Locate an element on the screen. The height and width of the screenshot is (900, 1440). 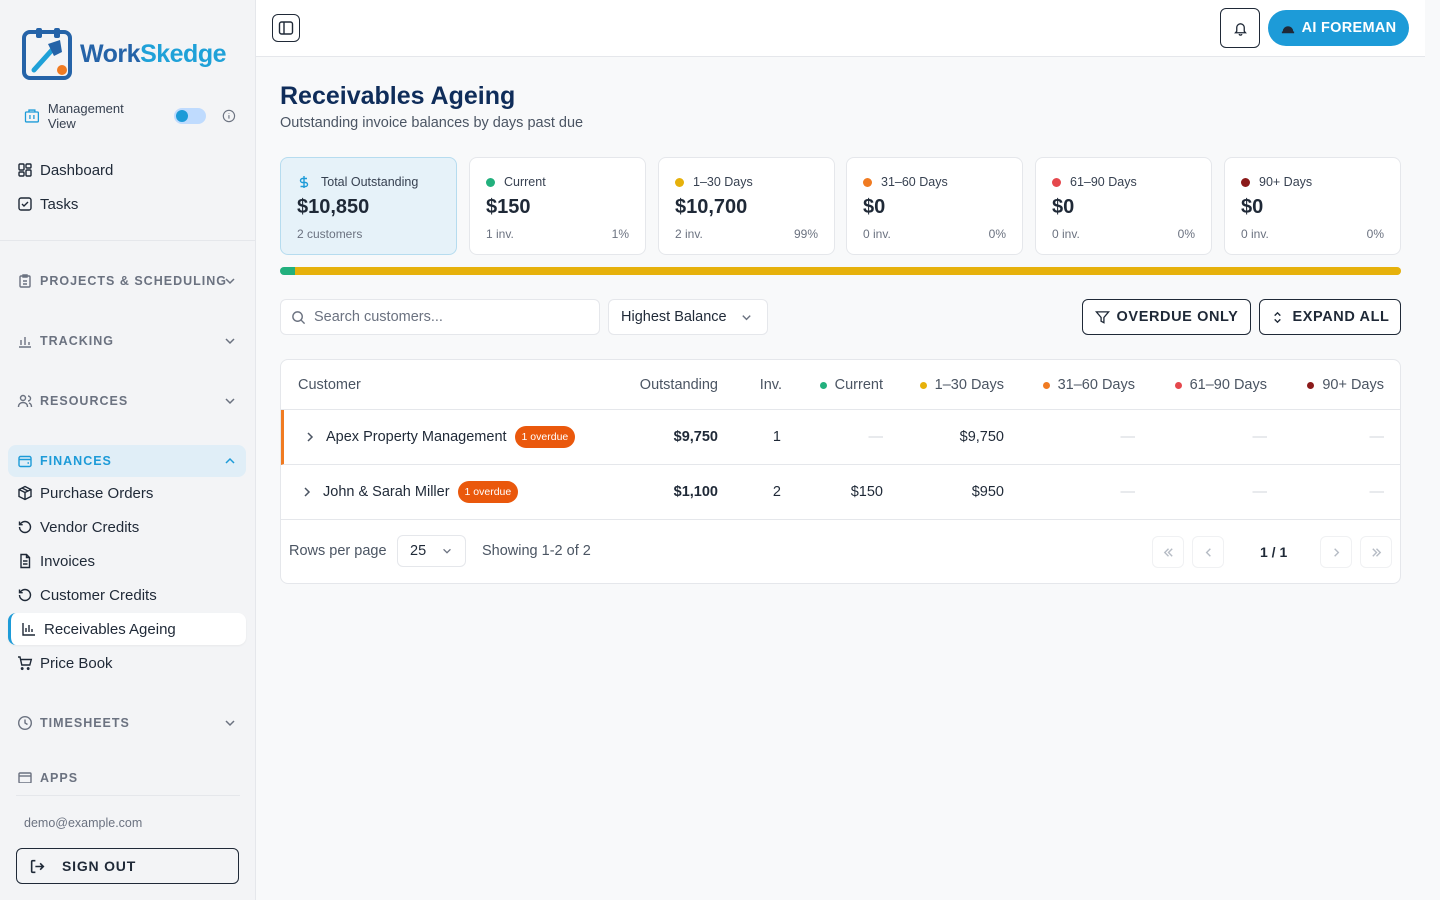
overdue-only-button: OVERDUE ONLY is located at coordinates (1166, 317).